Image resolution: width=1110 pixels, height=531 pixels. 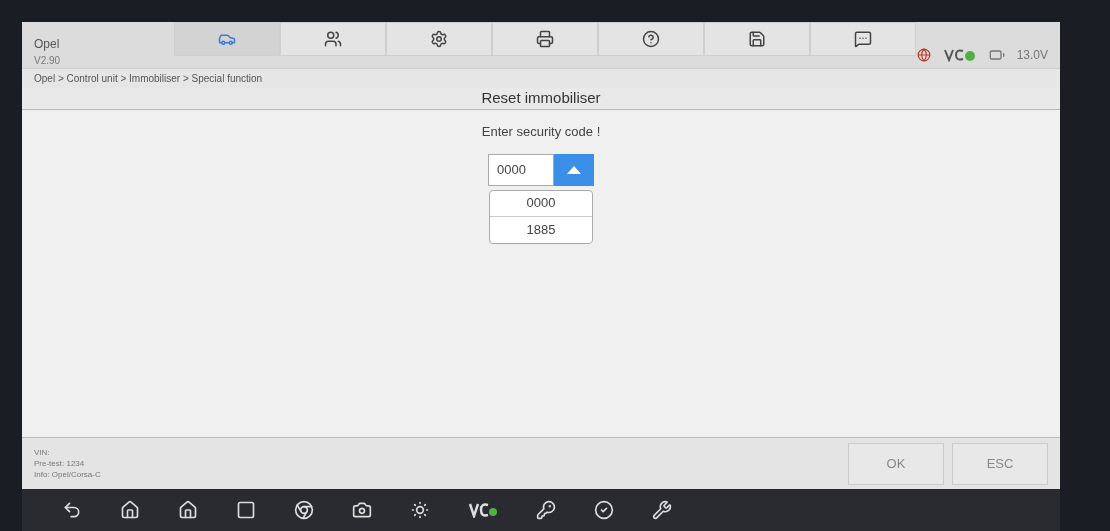 I want to click on voltage-label: 13.0V, so click(x=1032, y=55).